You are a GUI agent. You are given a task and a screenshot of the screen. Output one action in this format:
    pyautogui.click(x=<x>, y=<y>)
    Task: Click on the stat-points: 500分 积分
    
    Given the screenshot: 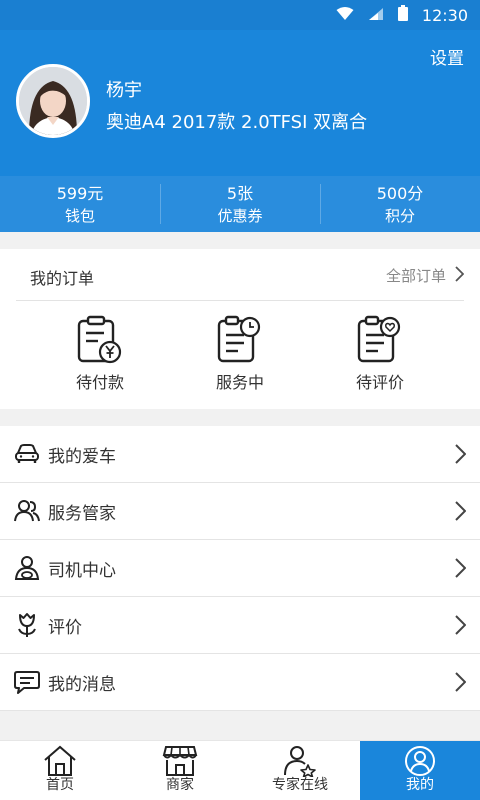 What is the action you would take?
    pyautogui.click(x=400, y=204)
    